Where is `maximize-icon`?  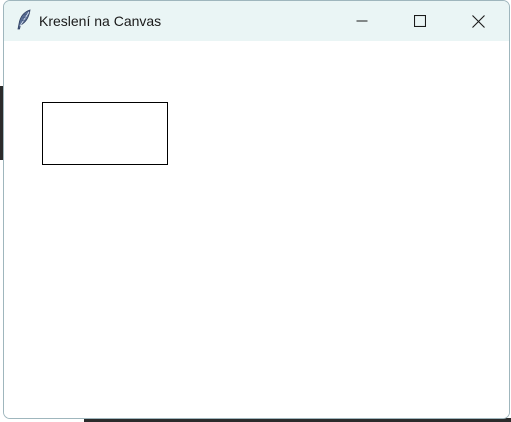 maximize-icon is located at coordinates (420, 21).